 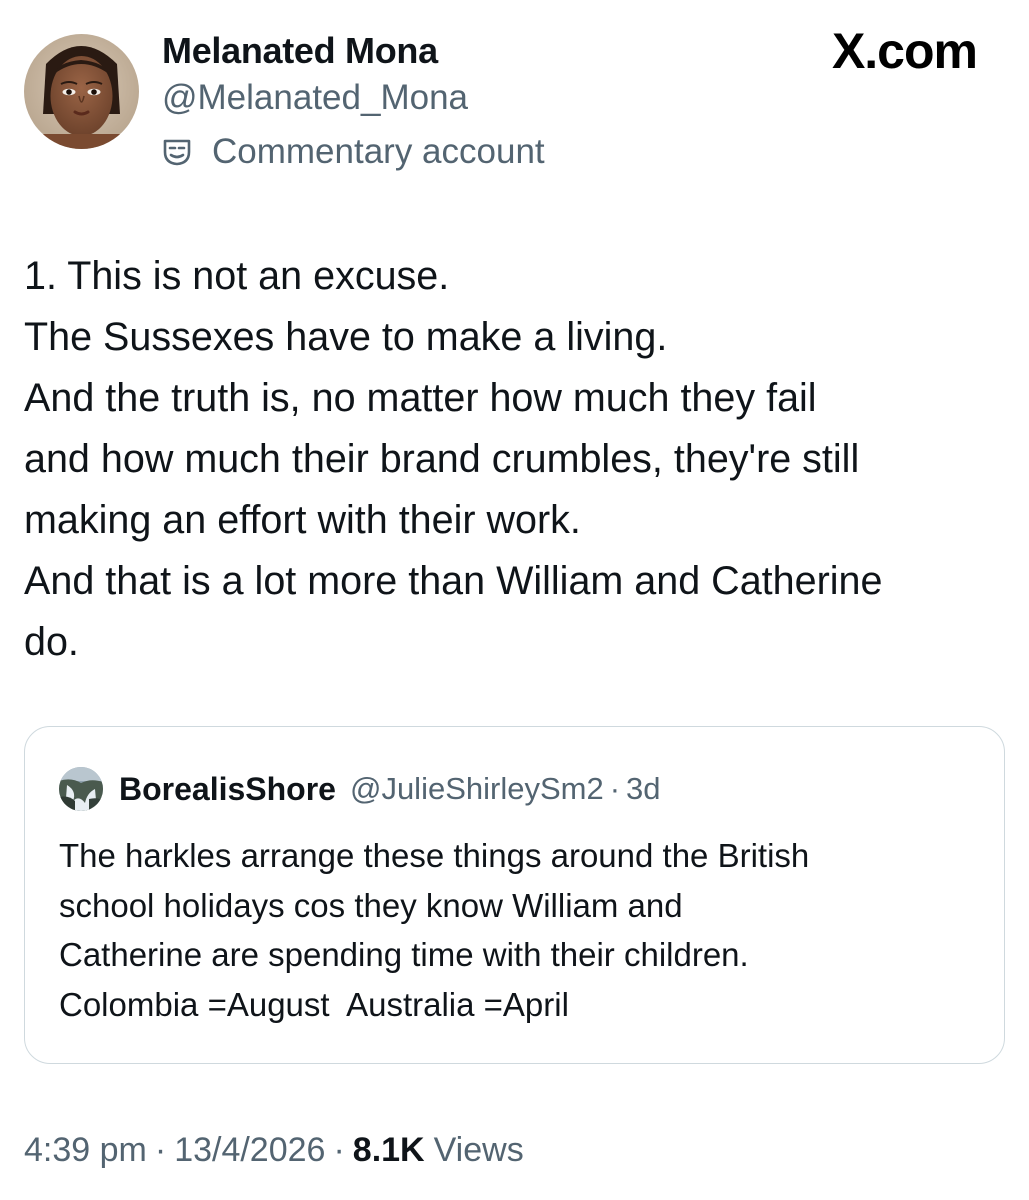 I want to click on tweet-meta: 4:39 pm · 13/4/2026 · 8.1K Views, so click(x=274, y=1150).